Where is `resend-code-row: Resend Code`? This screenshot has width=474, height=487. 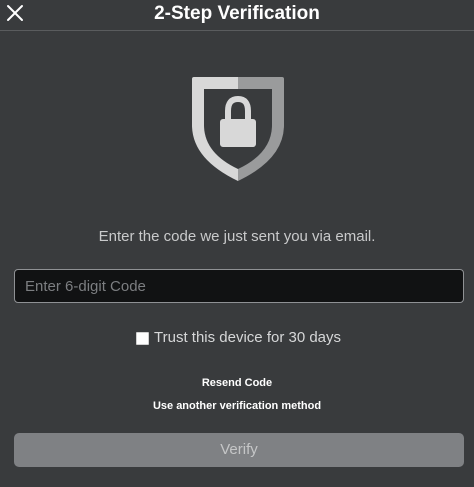 resend-code-row: Resend Code is located at coordinates (237, 383).